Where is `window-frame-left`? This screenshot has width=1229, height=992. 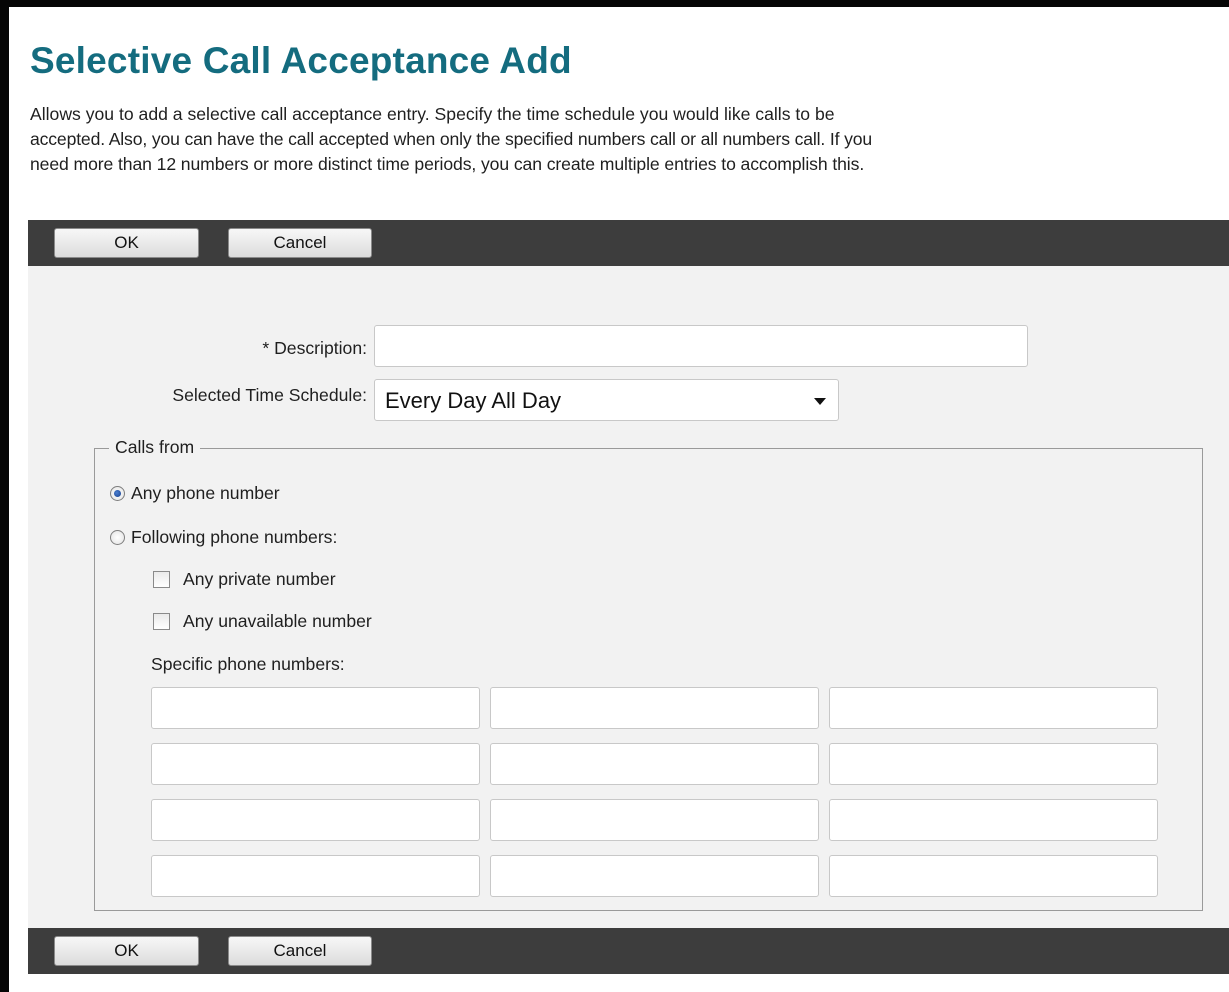 window-frame-left is located at coordinates (4, 496).